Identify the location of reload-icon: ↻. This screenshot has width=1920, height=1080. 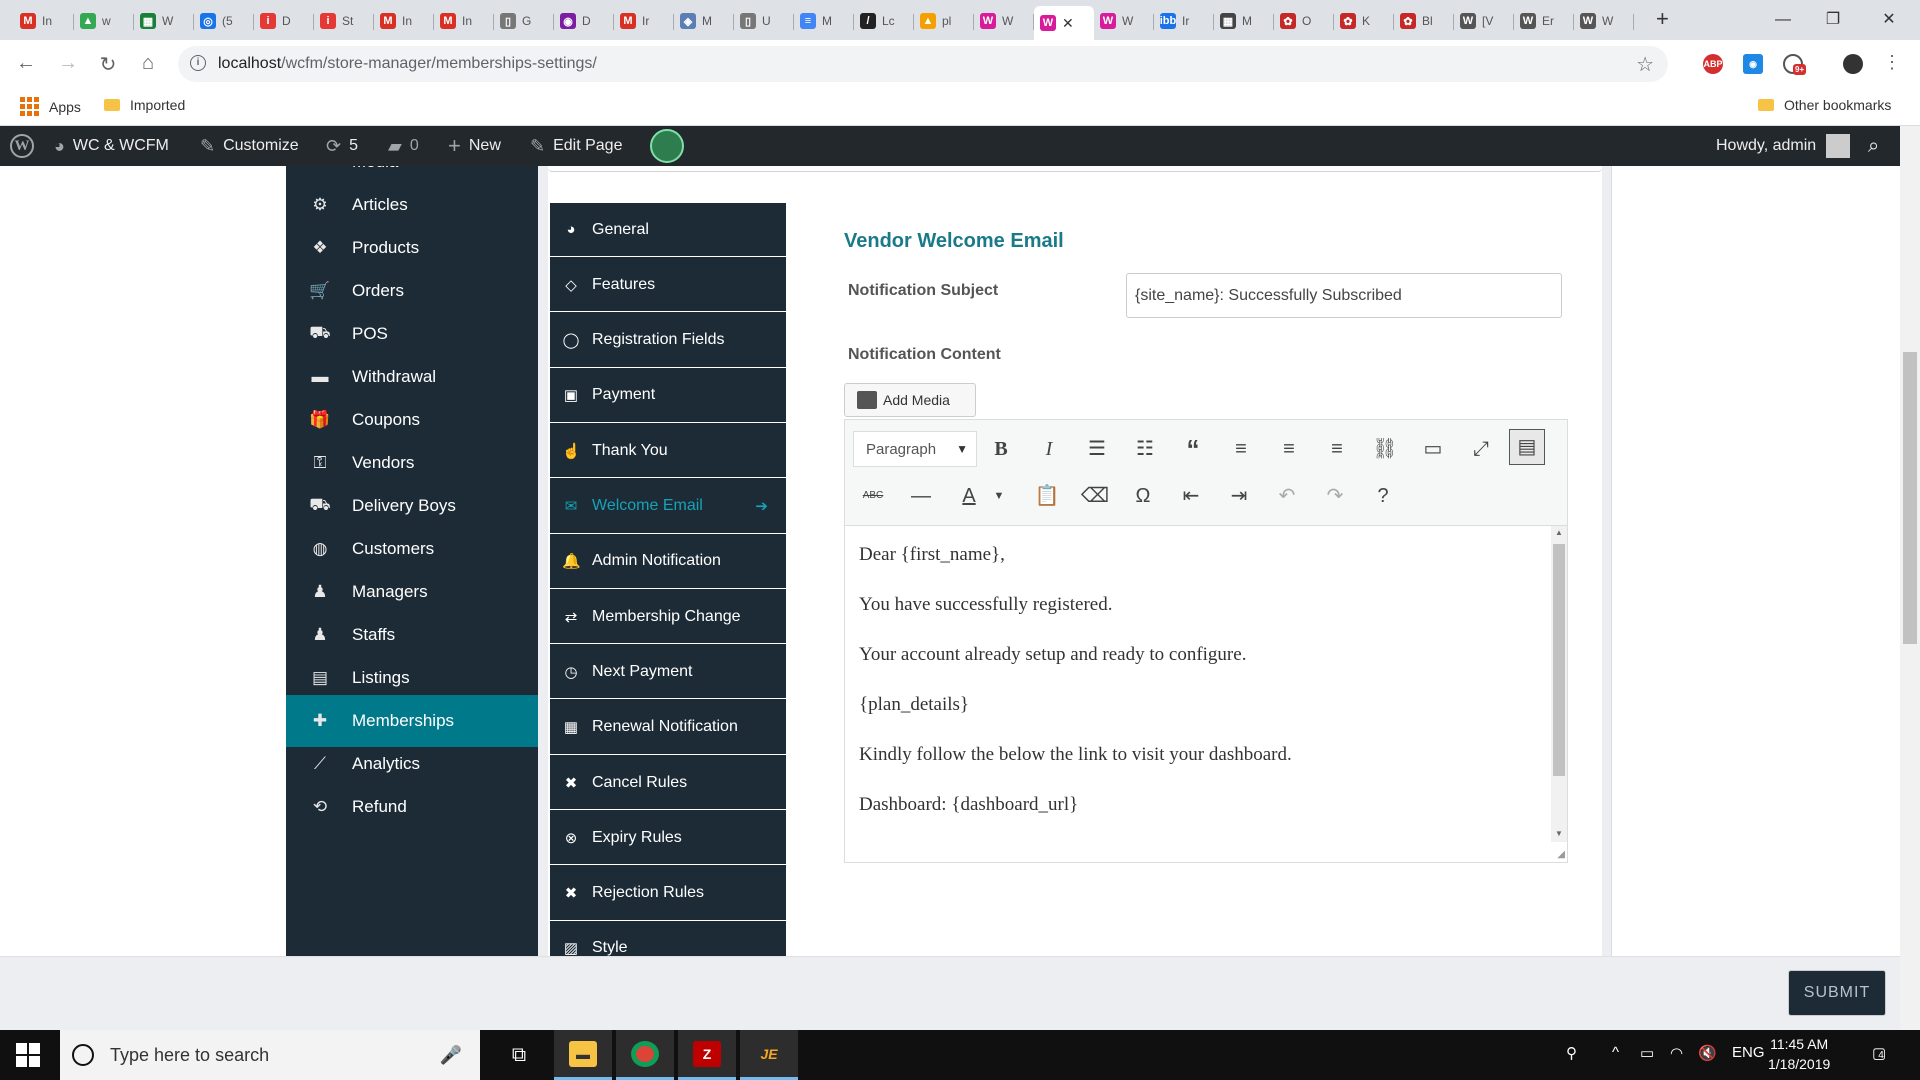
(108, 64).